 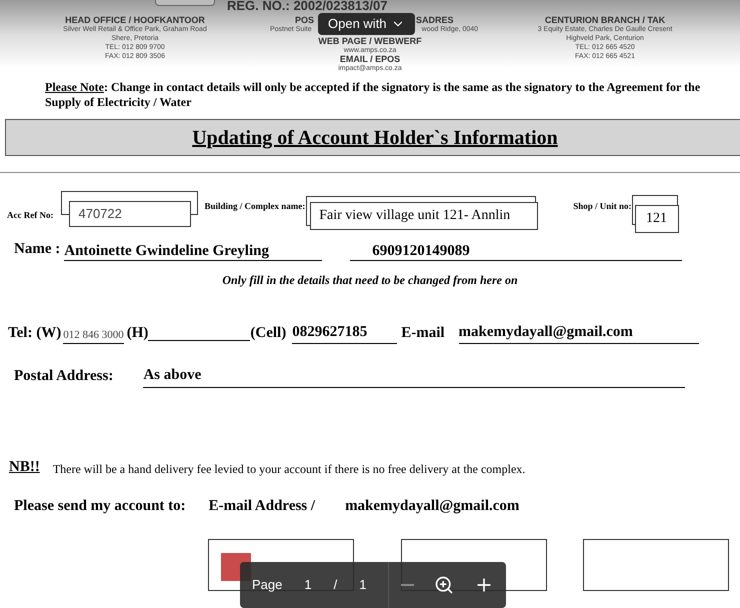 I want to click on open-with-button: Open with, so click(x=366, y=24).